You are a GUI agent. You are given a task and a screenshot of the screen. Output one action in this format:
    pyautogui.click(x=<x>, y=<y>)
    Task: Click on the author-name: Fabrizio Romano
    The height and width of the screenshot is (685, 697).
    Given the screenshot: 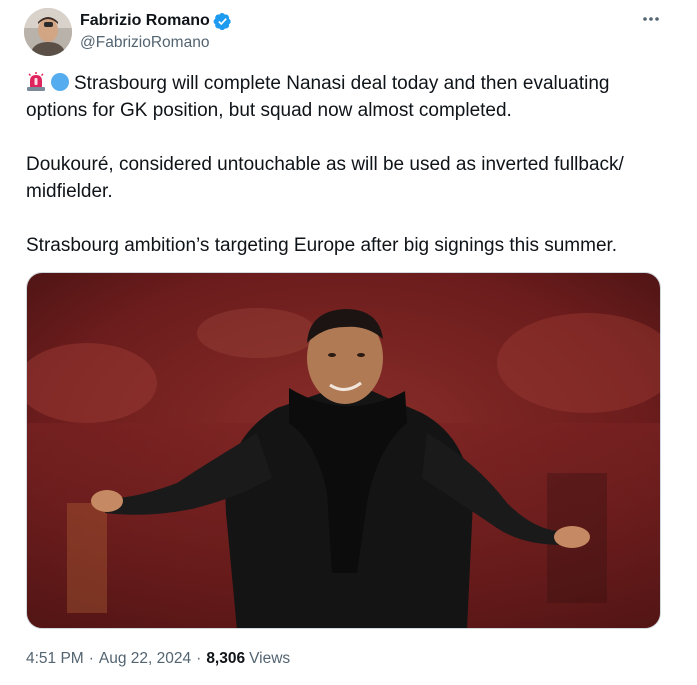 What is the action you would take?
    pyautogui.click(x=145, y=21)
    